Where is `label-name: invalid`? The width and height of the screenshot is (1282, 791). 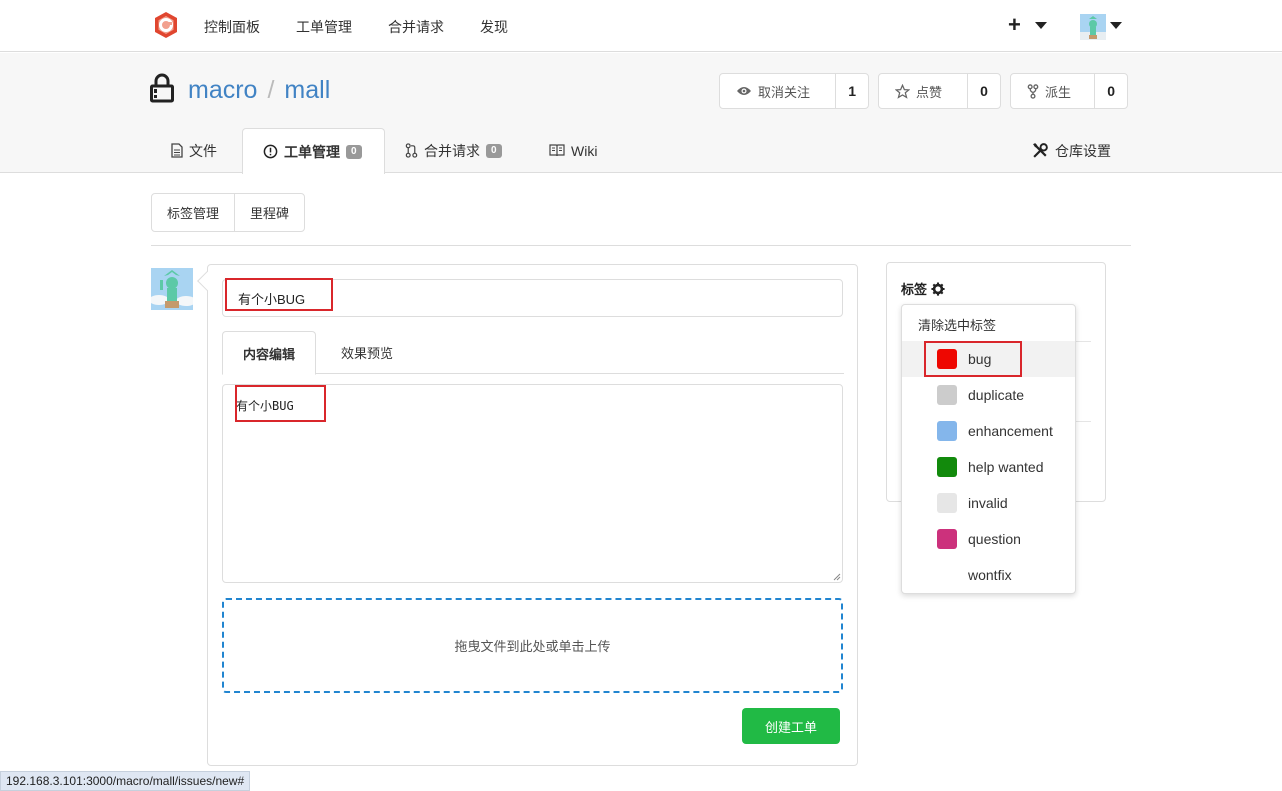 label-name: invalid is located at coordinates (988, 503).